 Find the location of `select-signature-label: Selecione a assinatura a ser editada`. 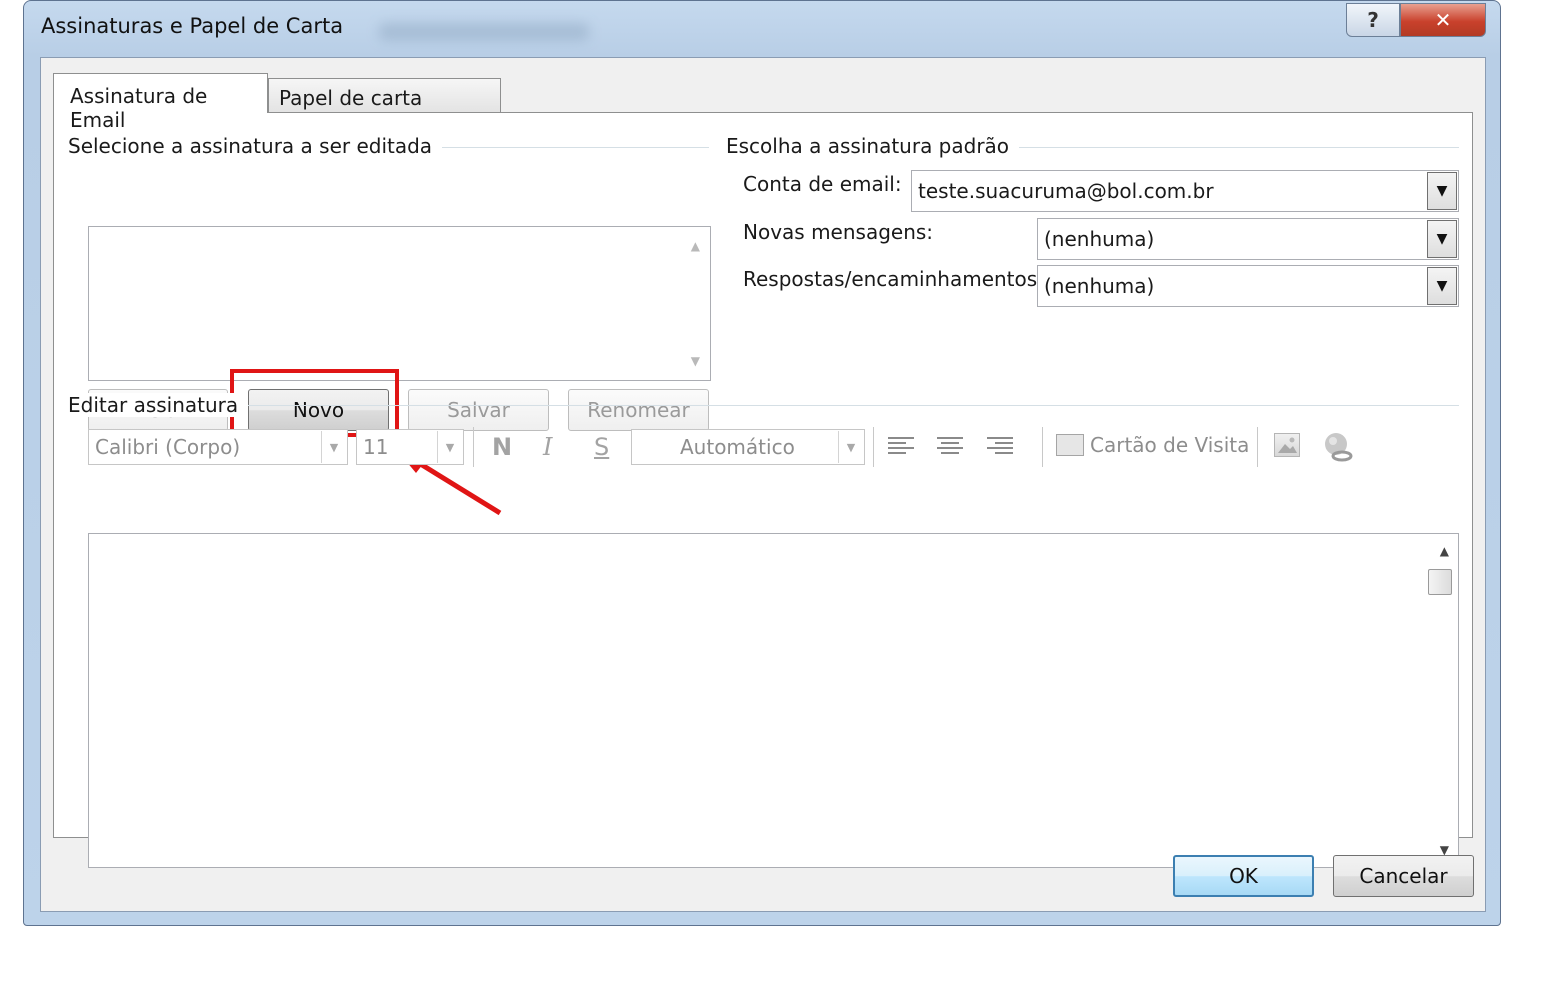

select-signature-label: Selecione a assinatura a ser editada is located at coordinates (255, 146).